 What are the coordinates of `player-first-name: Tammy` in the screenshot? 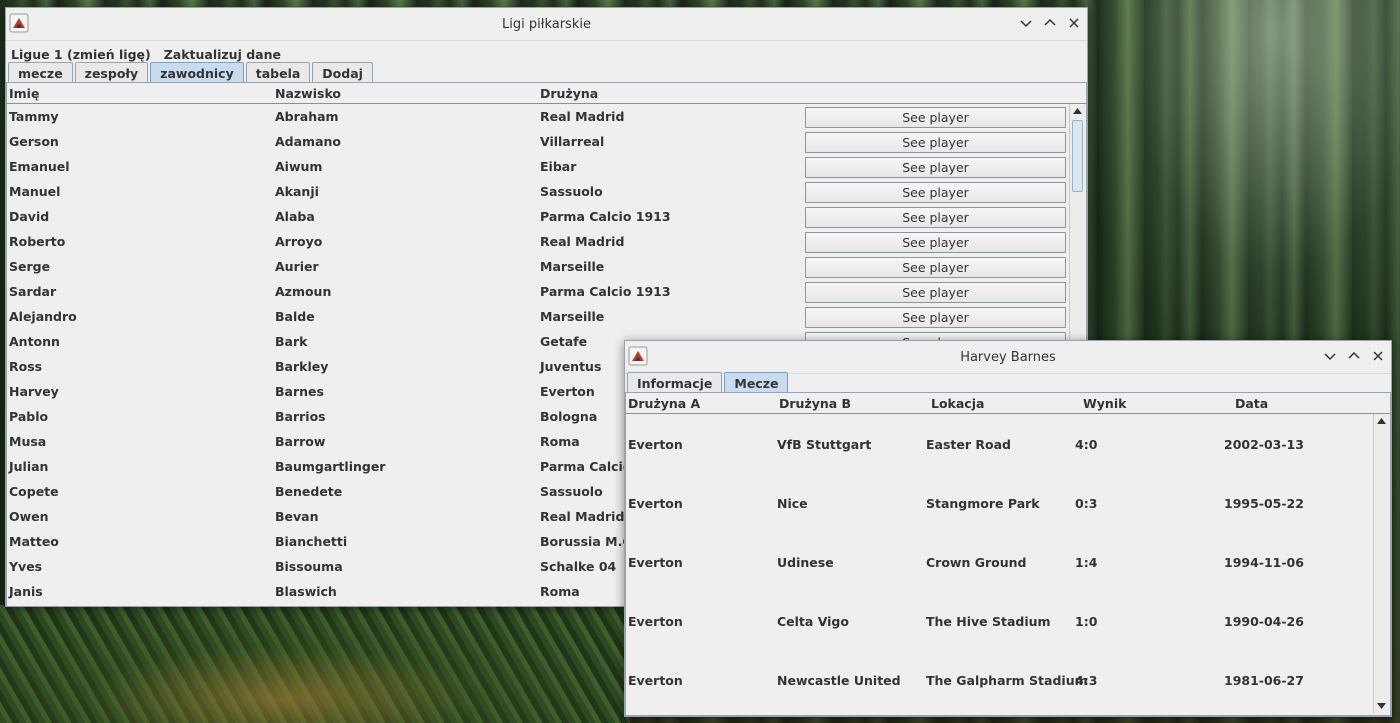 It's located at (34, 116).